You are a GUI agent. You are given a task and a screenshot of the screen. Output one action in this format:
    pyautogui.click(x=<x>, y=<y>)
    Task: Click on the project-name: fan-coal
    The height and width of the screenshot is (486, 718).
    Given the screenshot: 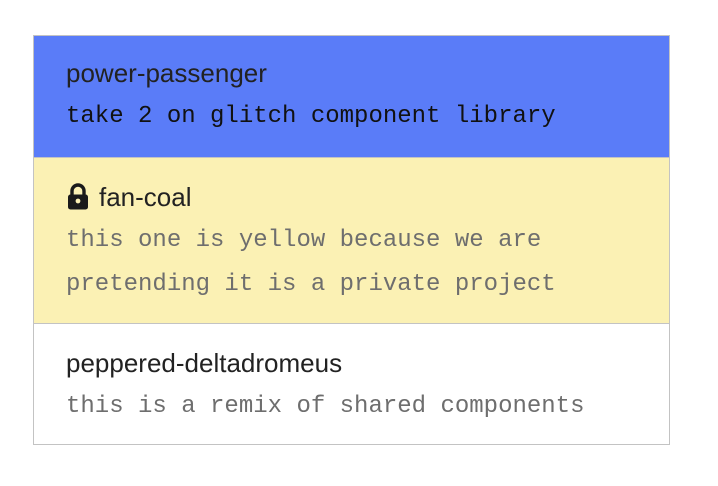 What is the action you would take?
    pyautogui.click(x=351, y=197)
    